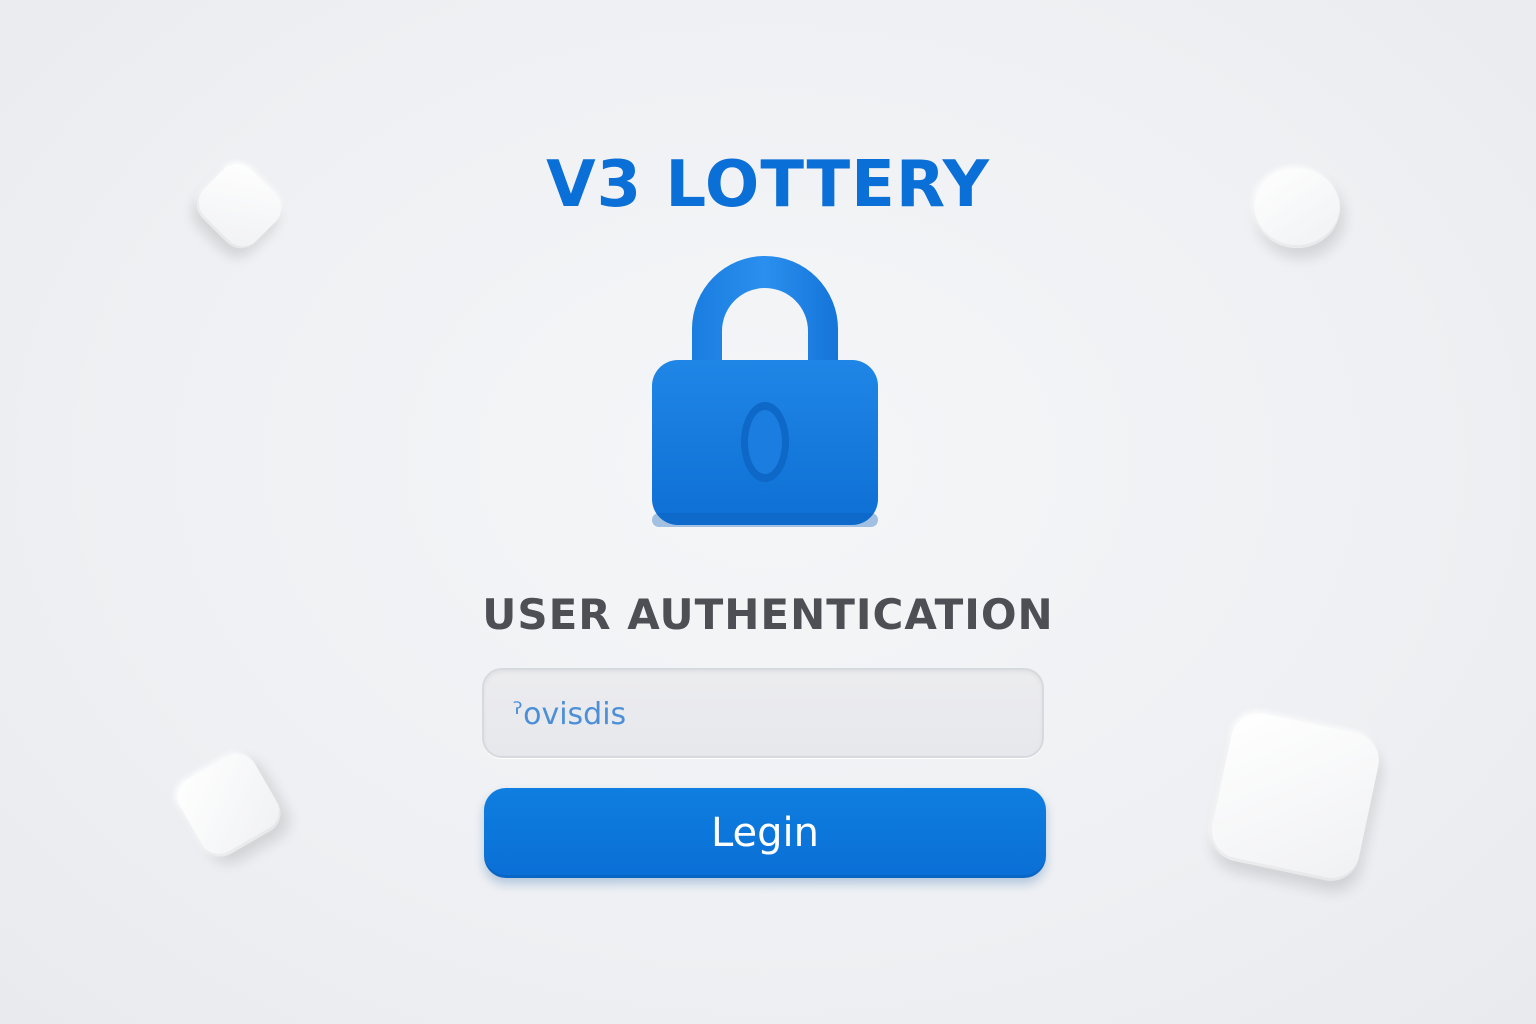  I want to click on decorative-tile-bottom-right, so click(1295, 797).